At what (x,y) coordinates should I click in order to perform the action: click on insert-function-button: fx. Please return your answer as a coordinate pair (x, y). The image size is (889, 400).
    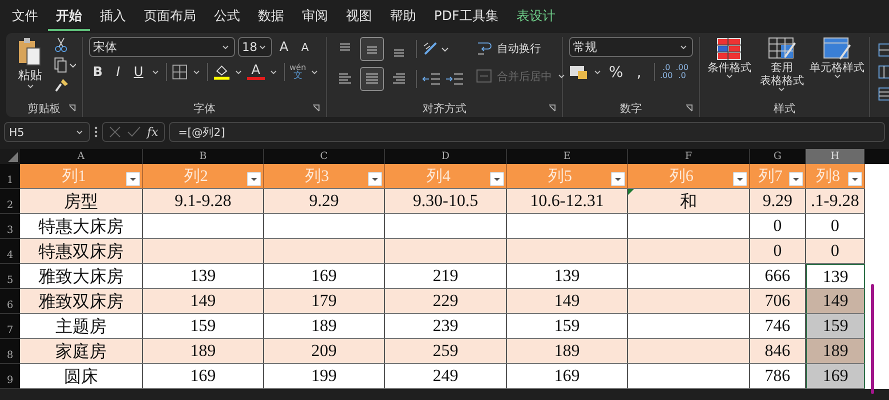
    Looking at the image, I should click on (152, 132).